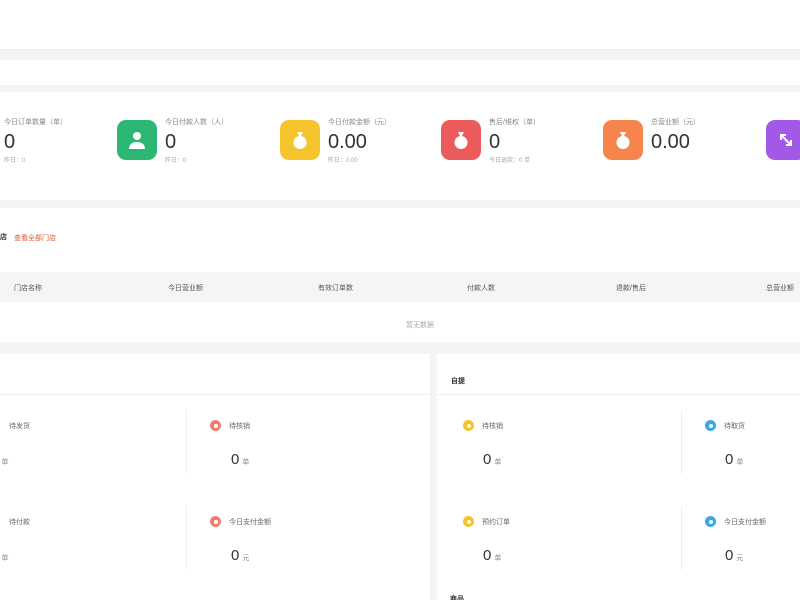 This screenshot has width=800, height=600. I want to click on stat-label: 今日付款金额（元）, so click(359, 122).